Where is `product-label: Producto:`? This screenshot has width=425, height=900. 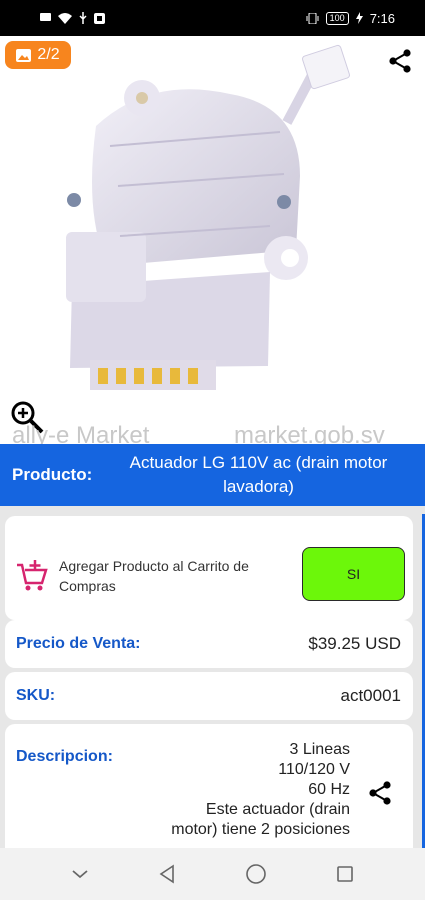
product-label: Producto: is located at coordinates (52, 474).